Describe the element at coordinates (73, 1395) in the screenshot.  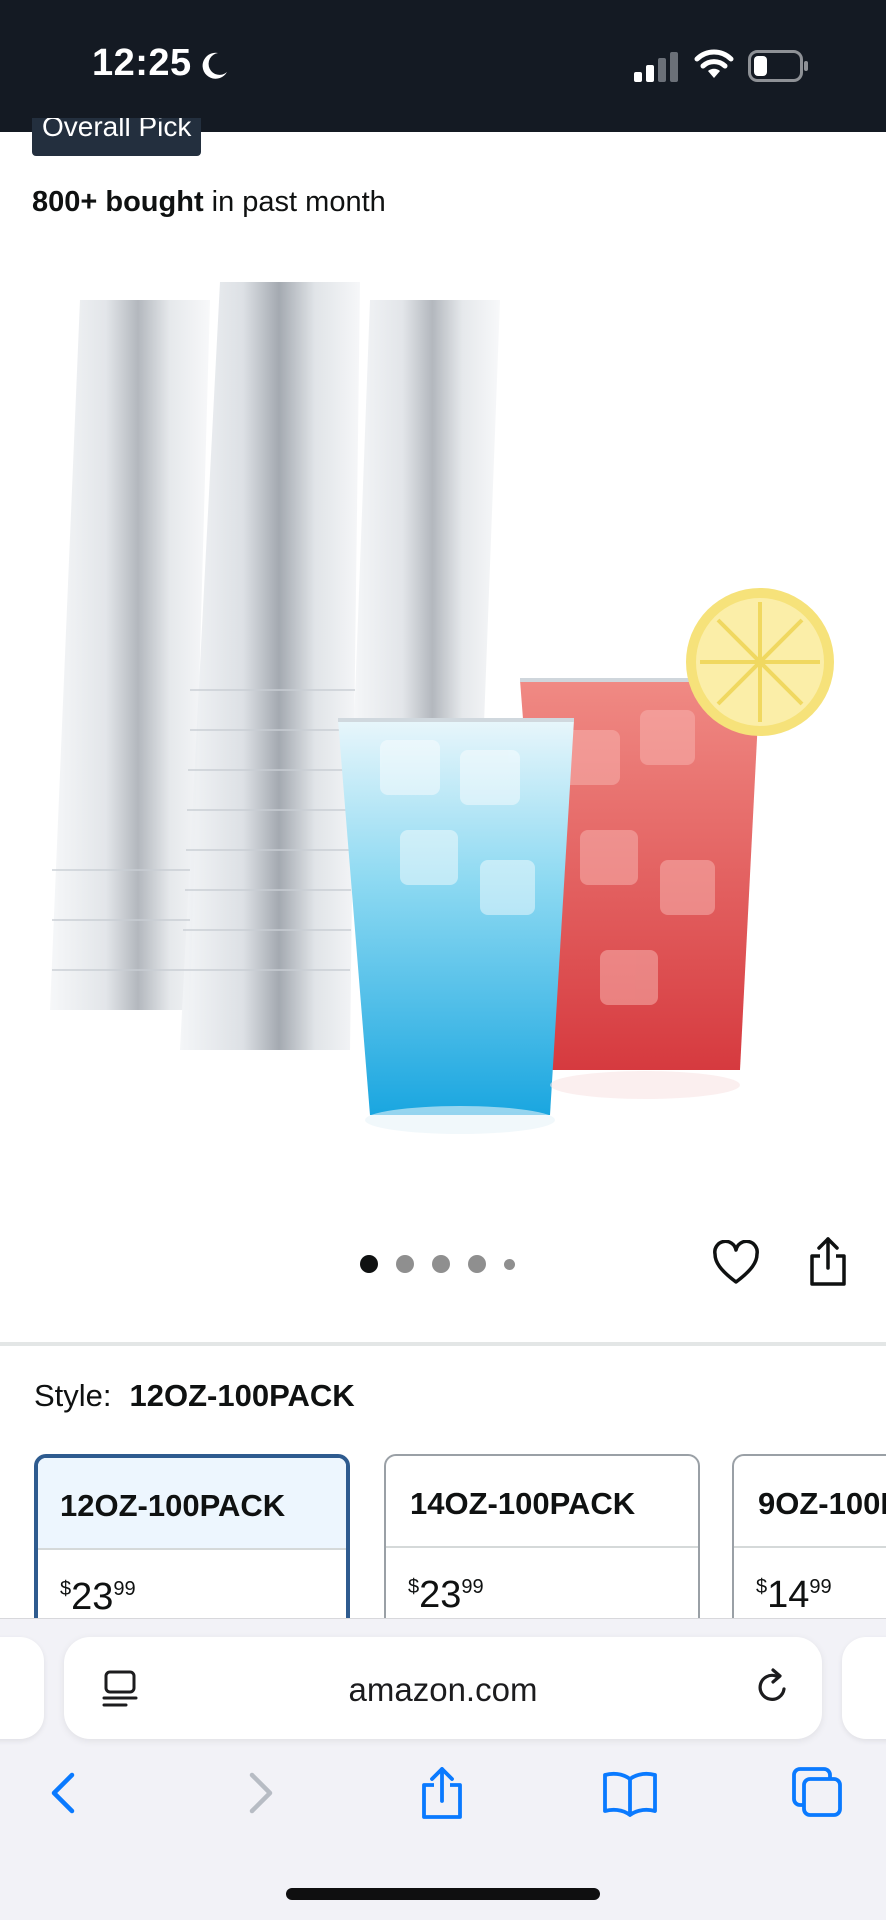
I see `style-label: Style:` at that location.